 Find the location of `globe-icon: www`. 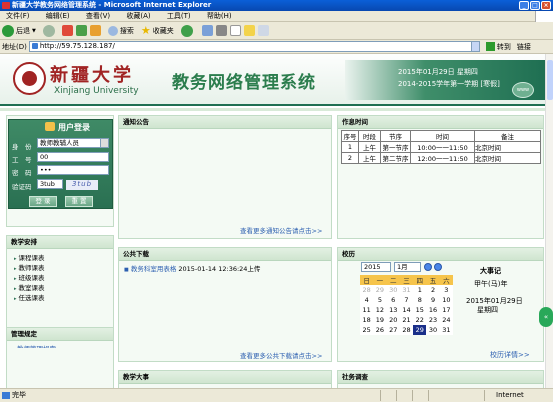

globe-icon: www is located at coordinates (523, 90).